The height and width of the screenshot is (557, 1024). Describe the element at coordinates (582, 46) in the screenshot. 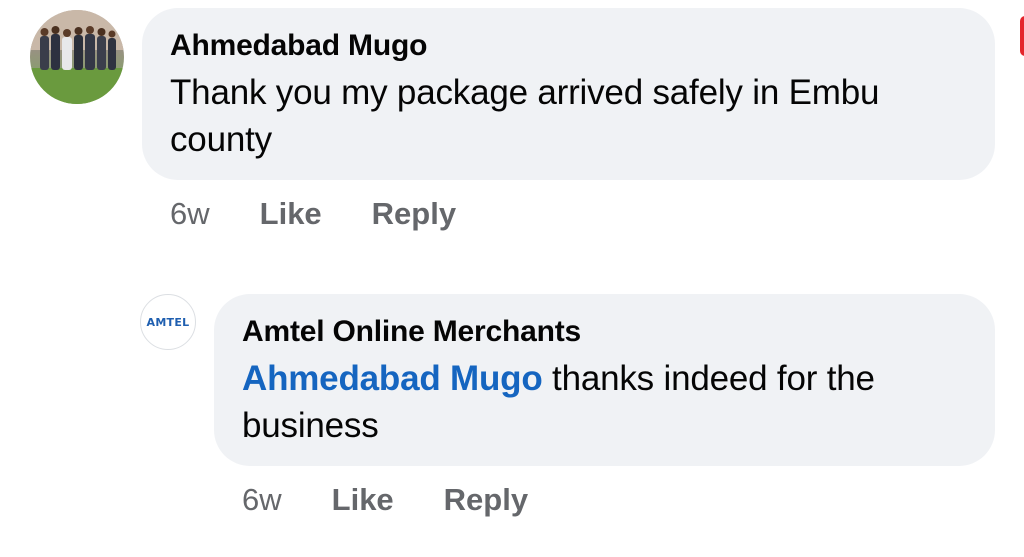

I see `comment-author: Ahmedabad Mugo` at that location.